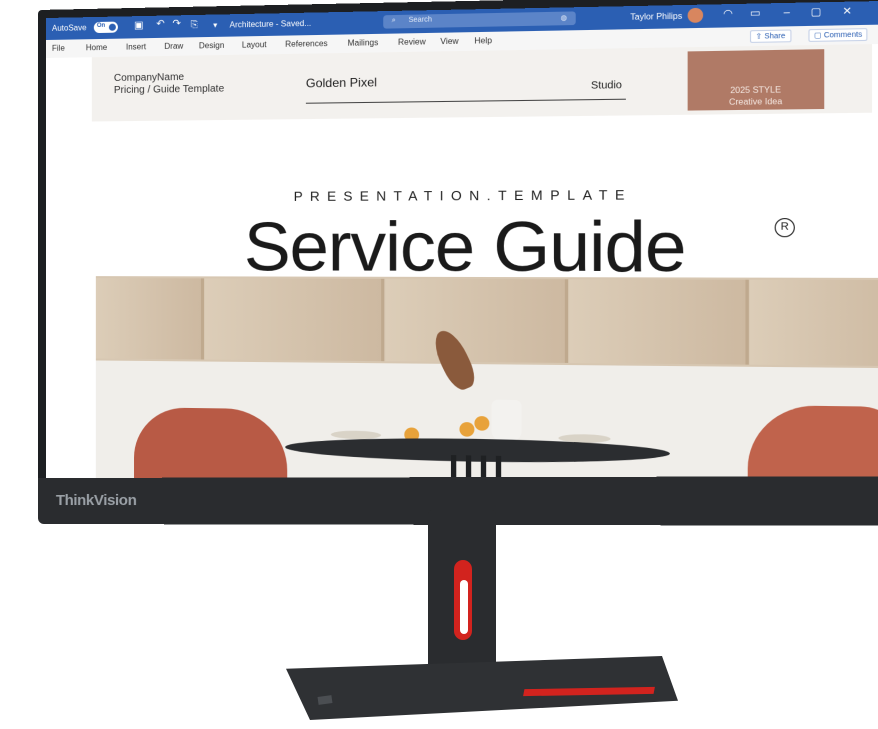  What do you see at coordinates (564, 18) in the screenshot?
I see `microphone-icon: ◍` at bounding box center [564, 18].